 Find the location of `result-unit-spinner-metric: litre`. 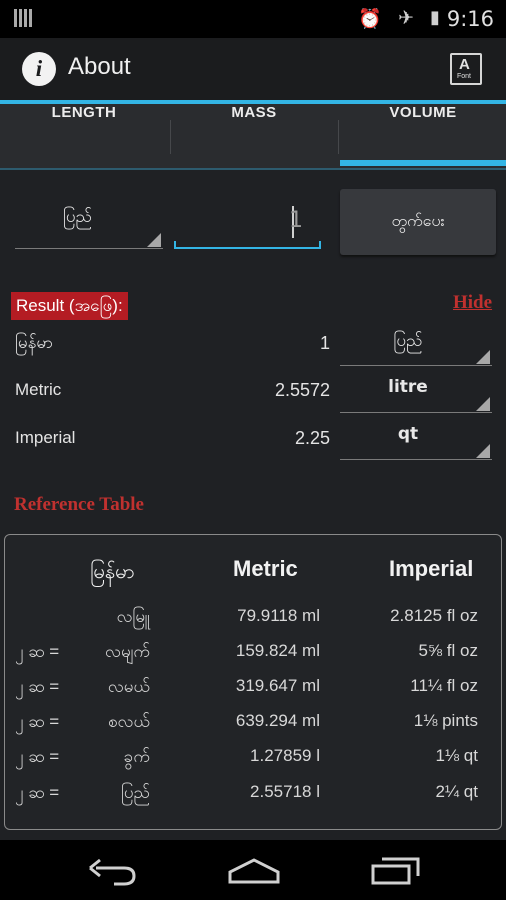

result-unit-spinner-metric: litre is located at coordinates (416, 391).